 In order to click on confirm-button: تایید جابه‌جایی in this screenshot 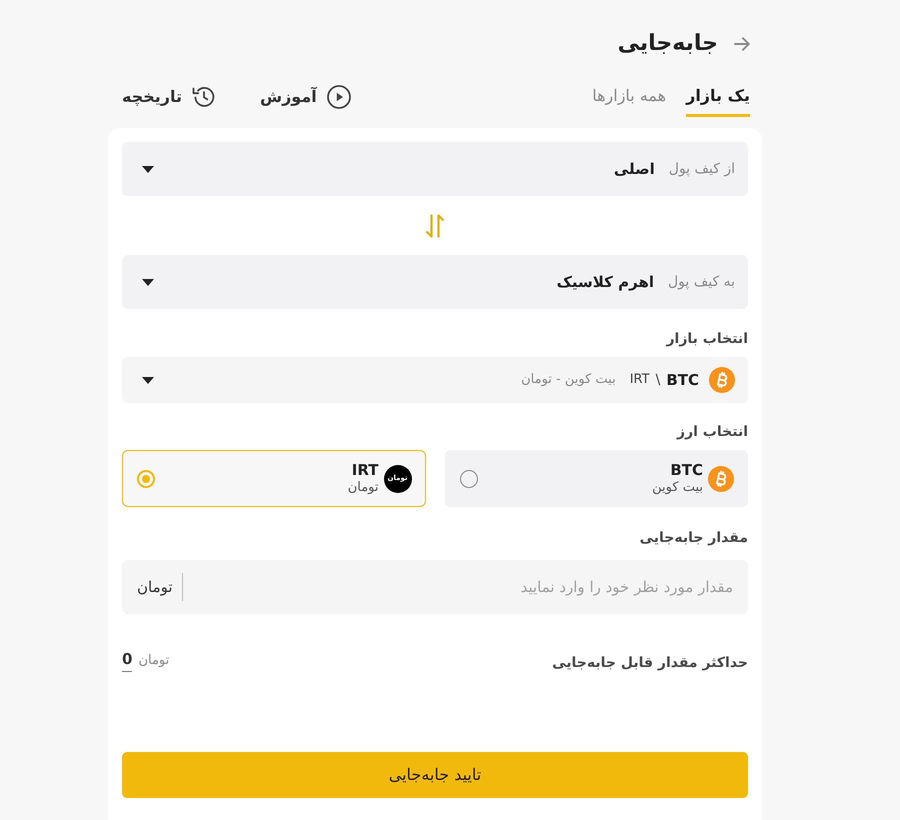, I will do `click(435, 775)`.